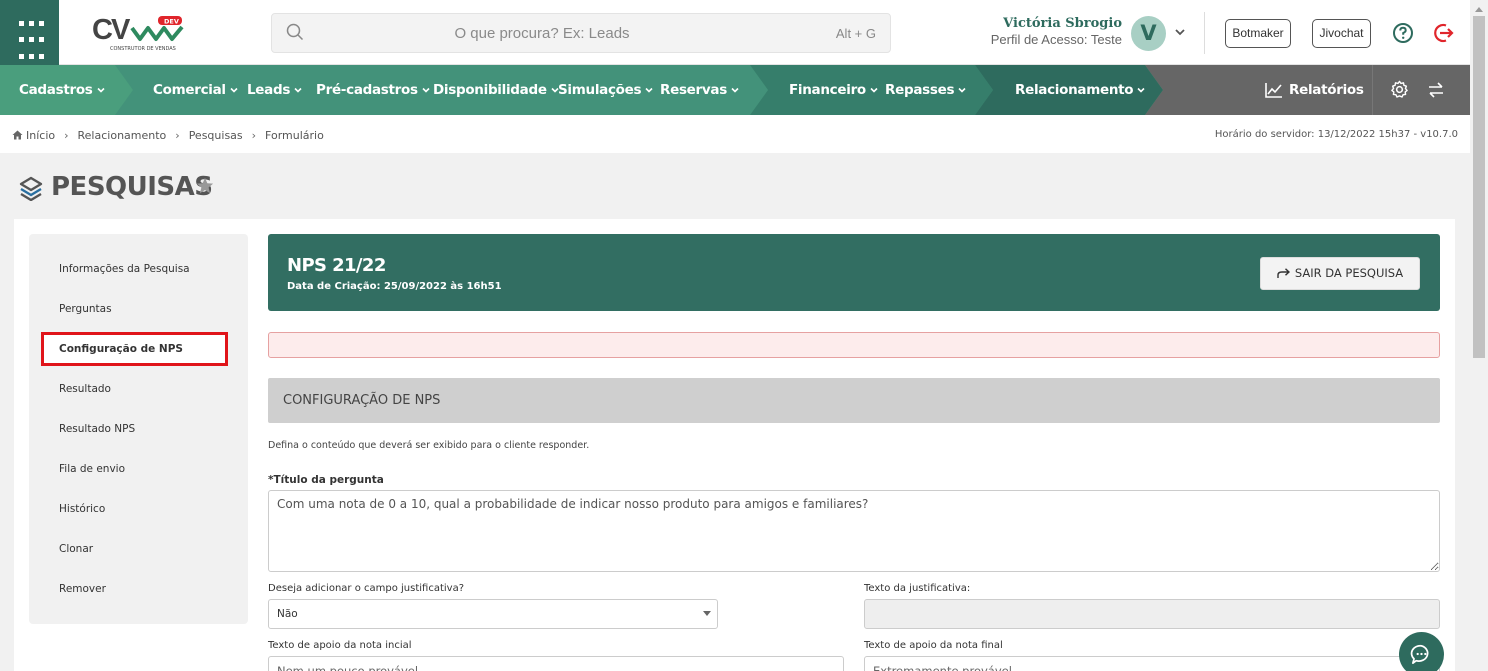 Image resolution: width=1488 pixels, height=671 pixels. Describe the element at coordinates (1152, 614) in the screenshot. I see `justification-text-input` at that location.